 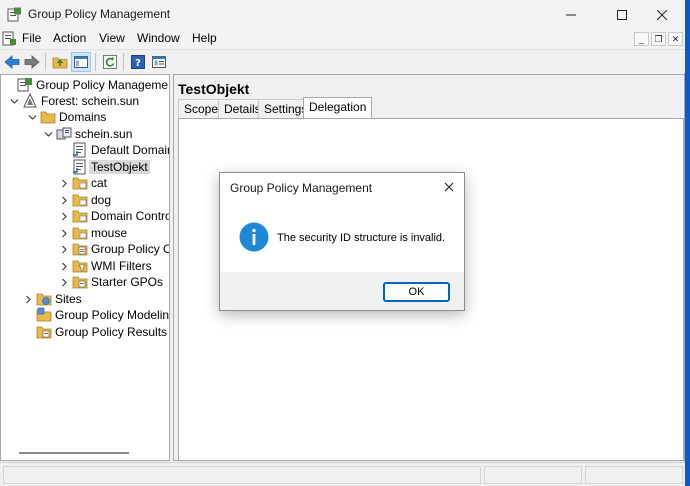 I want to click on dialog-close-button, so click(x=449, y=187).